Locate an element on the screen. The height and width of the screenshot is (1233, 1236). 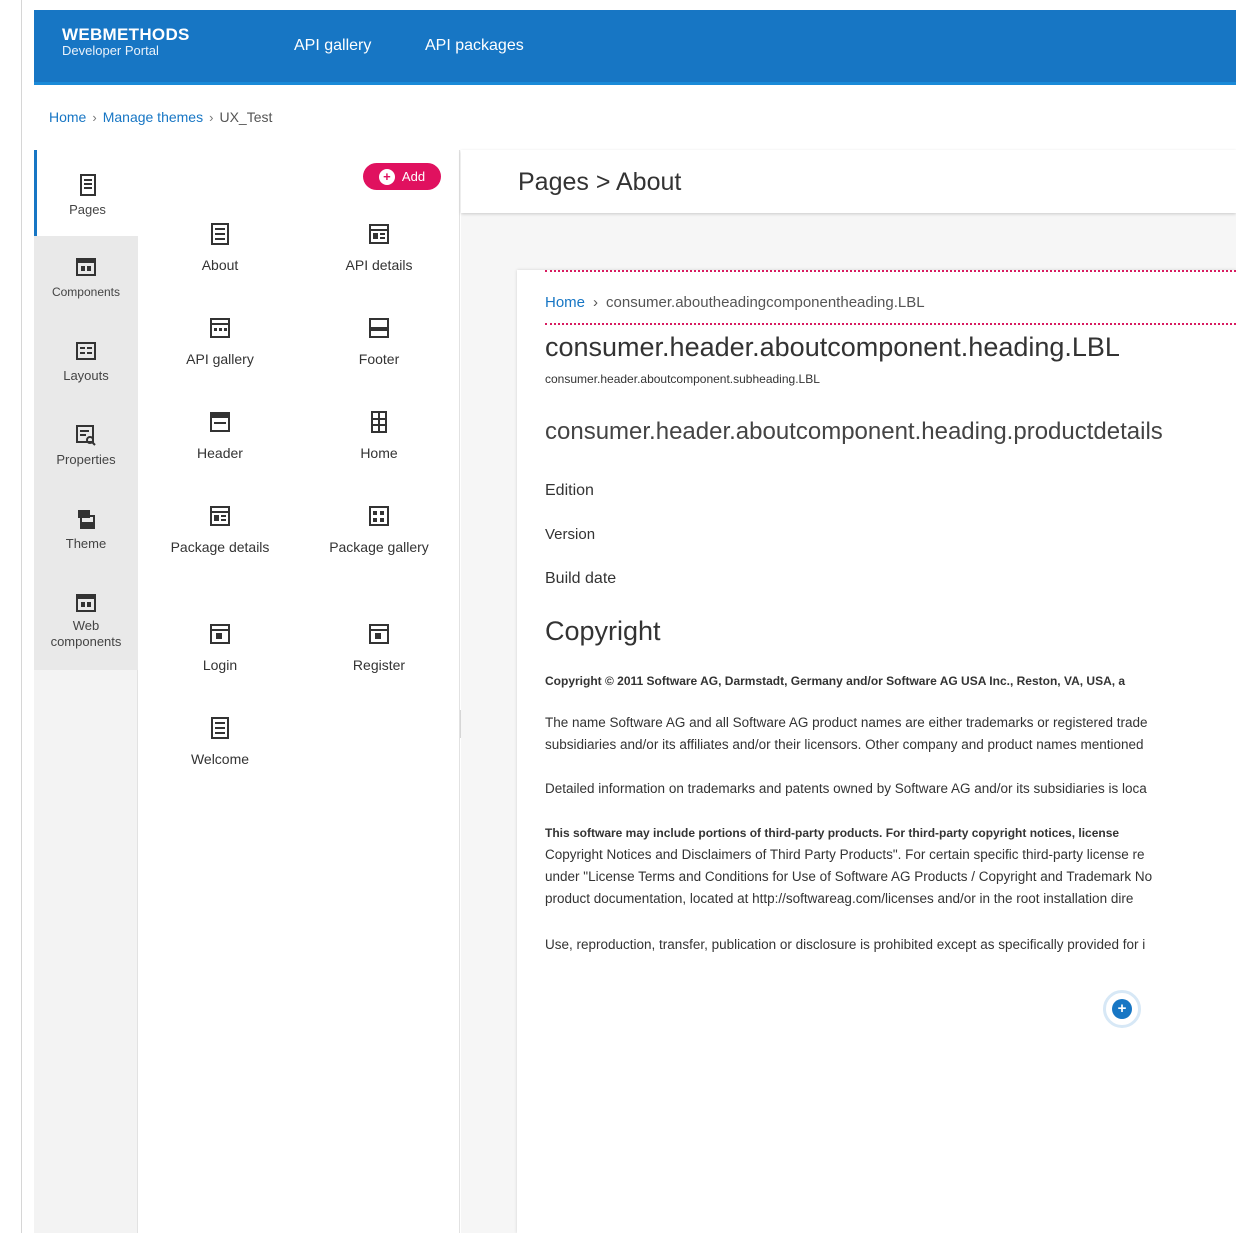
add-page-button: + Add is located at coordinates (402, 176).